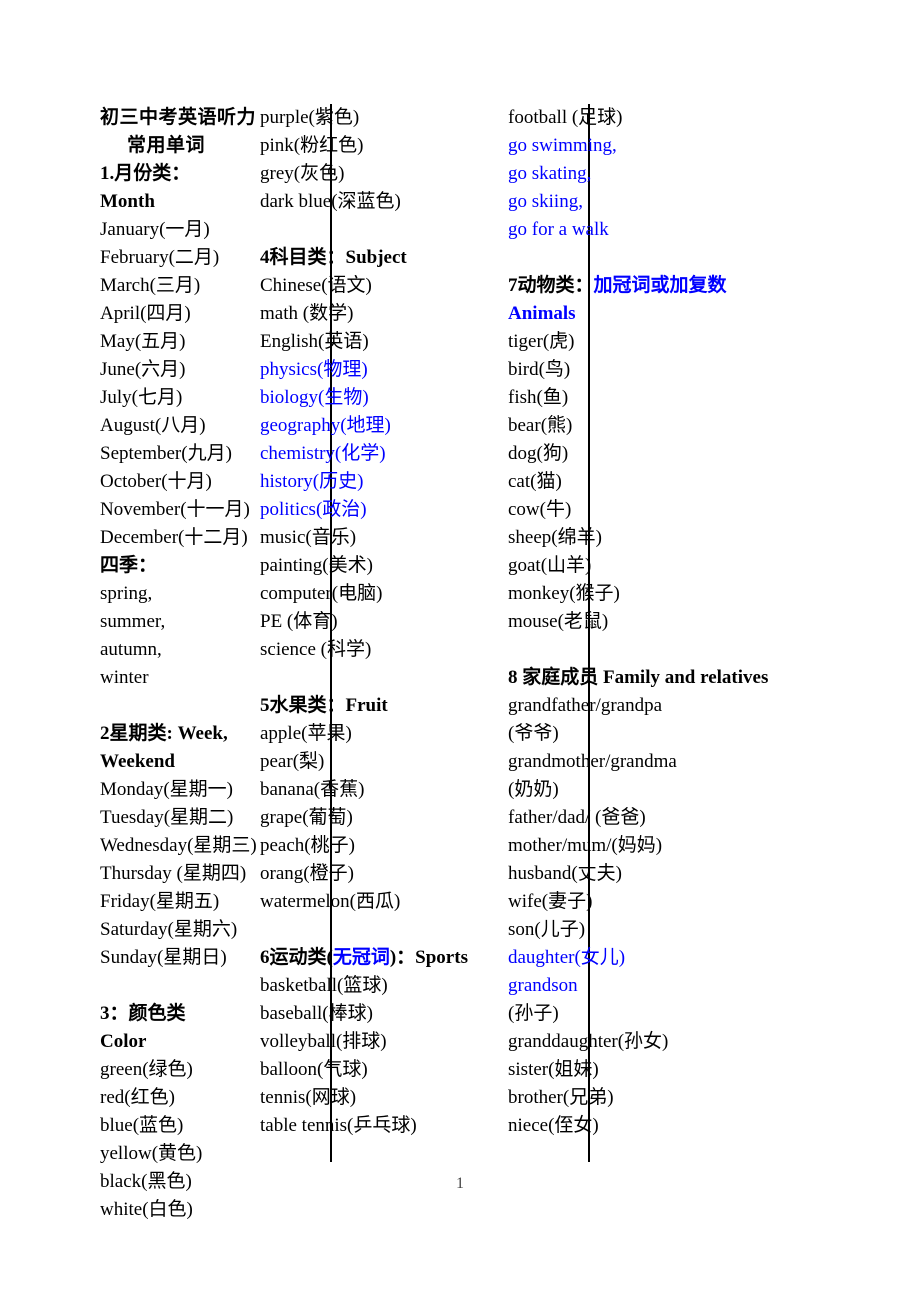 The width and height of the screenshot is (920, 1300). What do you see at coordinates (156, 481) in the screenshot?
I see `vocabulary-entry: October(十月)` at bounding box center [156, 481].